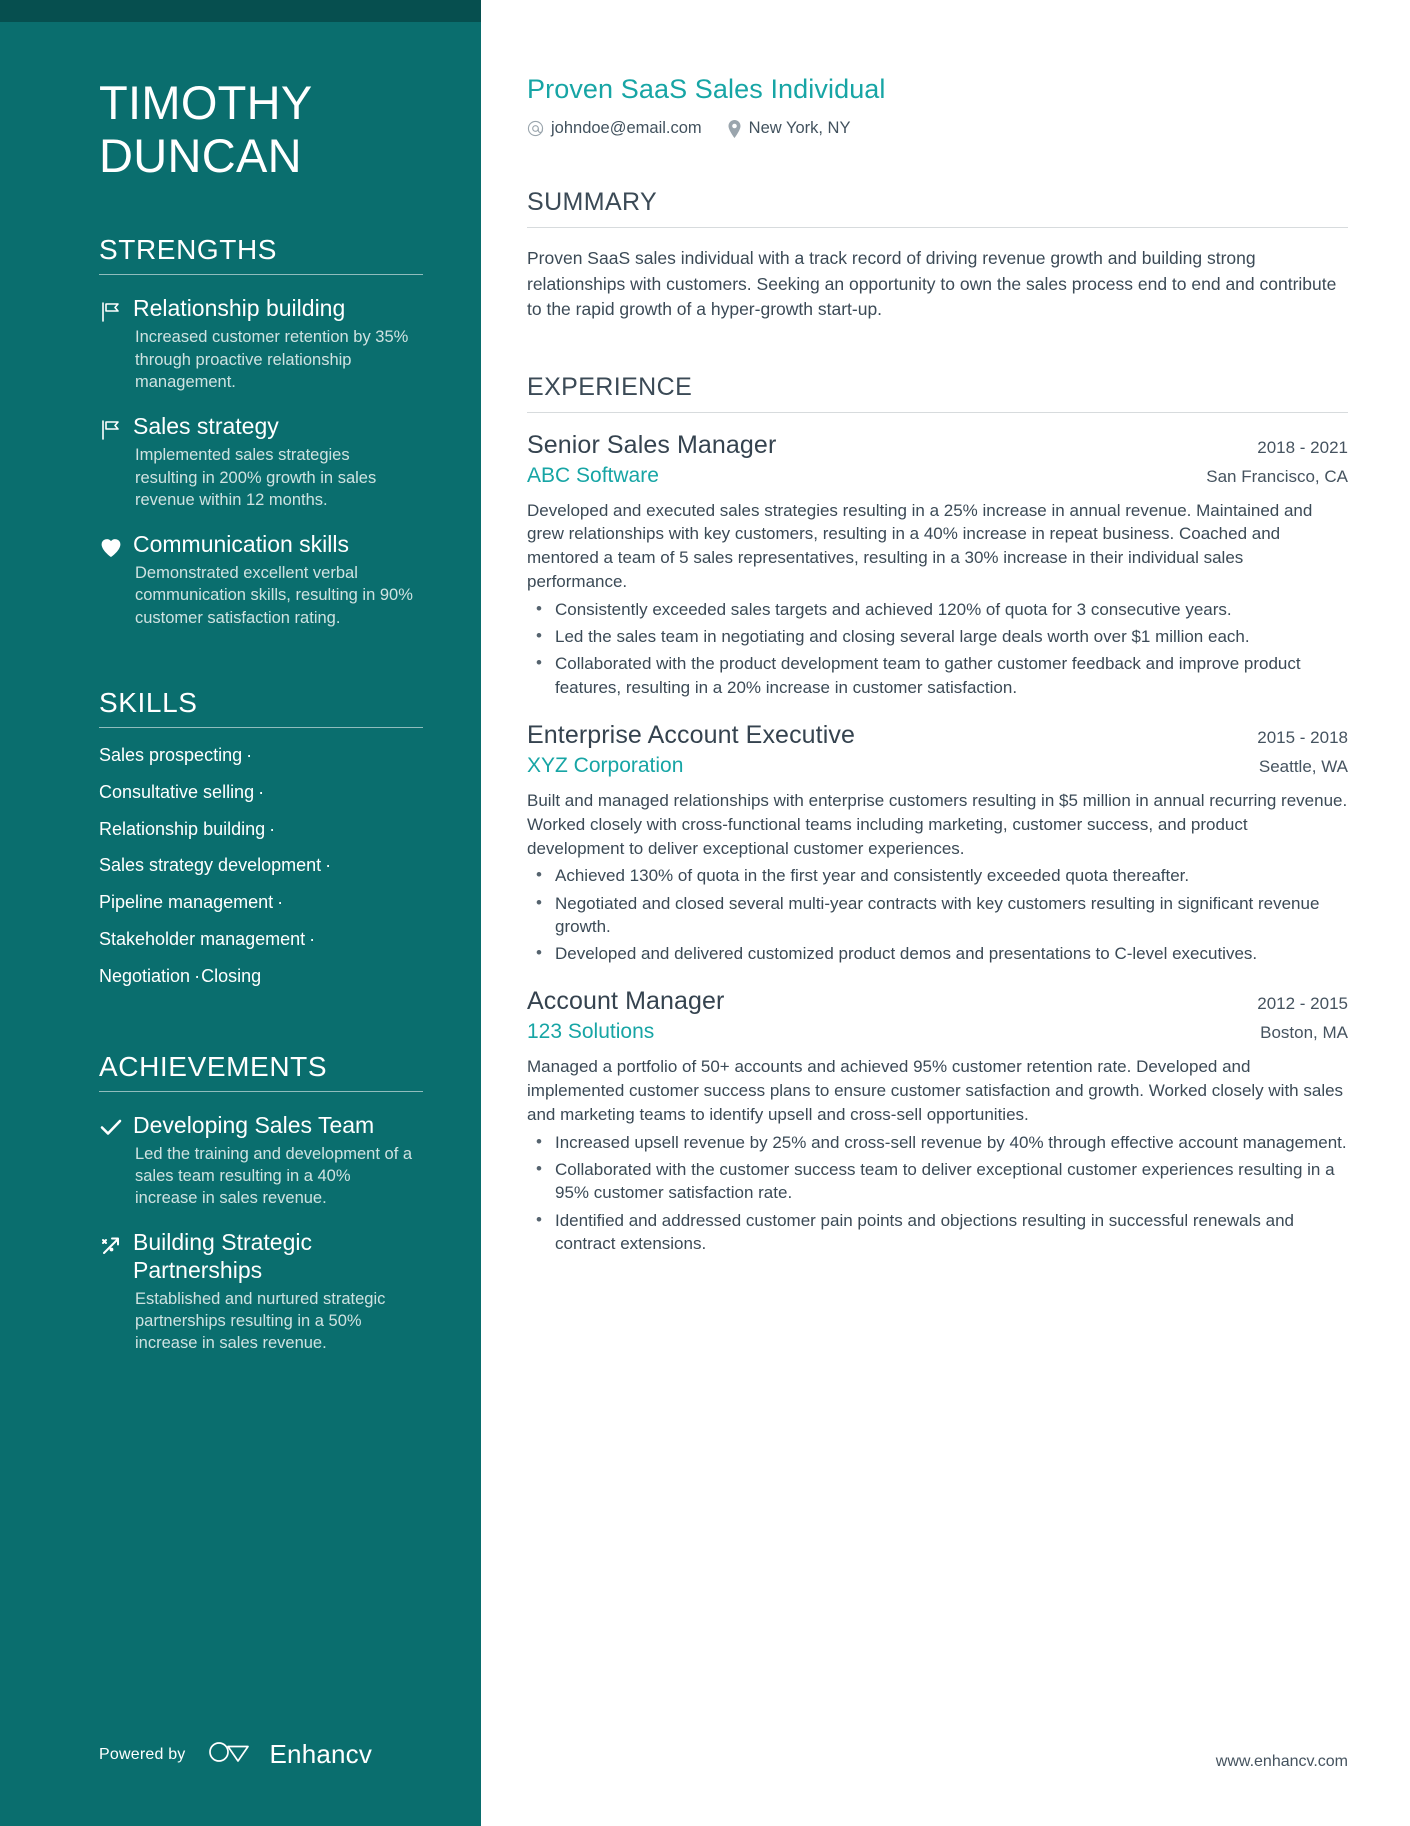 This screenshot has height=1826, width=1410. I want to click on skill-item: Consultative selling ·, so click(256, 792).